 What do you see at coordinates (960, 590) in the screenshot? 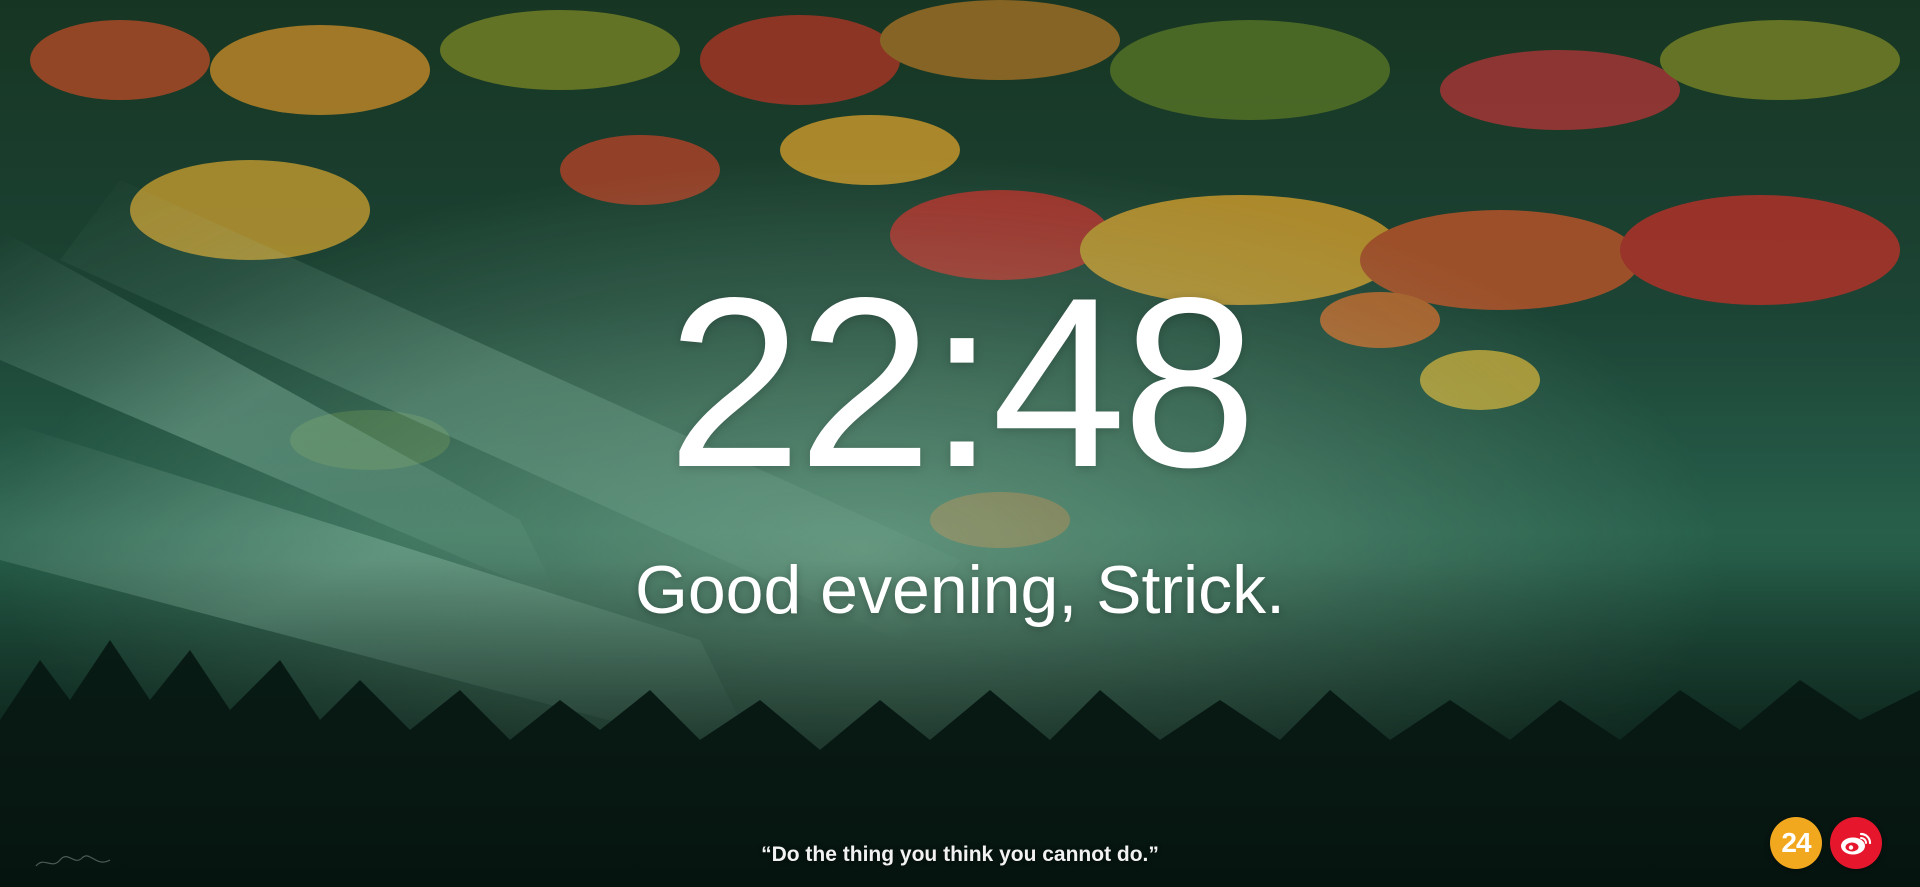
I see `greeting-text: Good evening, Strick.` at bounding box center [960, 590].